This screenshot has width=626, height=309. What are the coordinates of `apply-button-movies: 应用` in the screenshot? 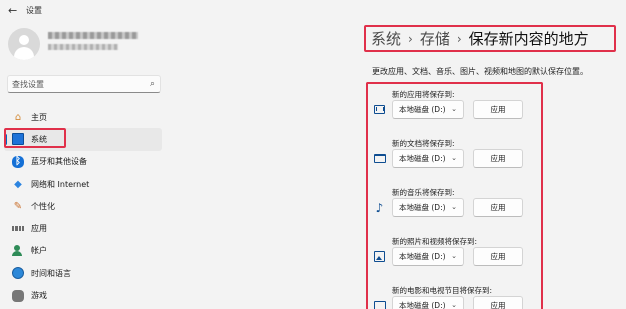 It's located at (498, 302).